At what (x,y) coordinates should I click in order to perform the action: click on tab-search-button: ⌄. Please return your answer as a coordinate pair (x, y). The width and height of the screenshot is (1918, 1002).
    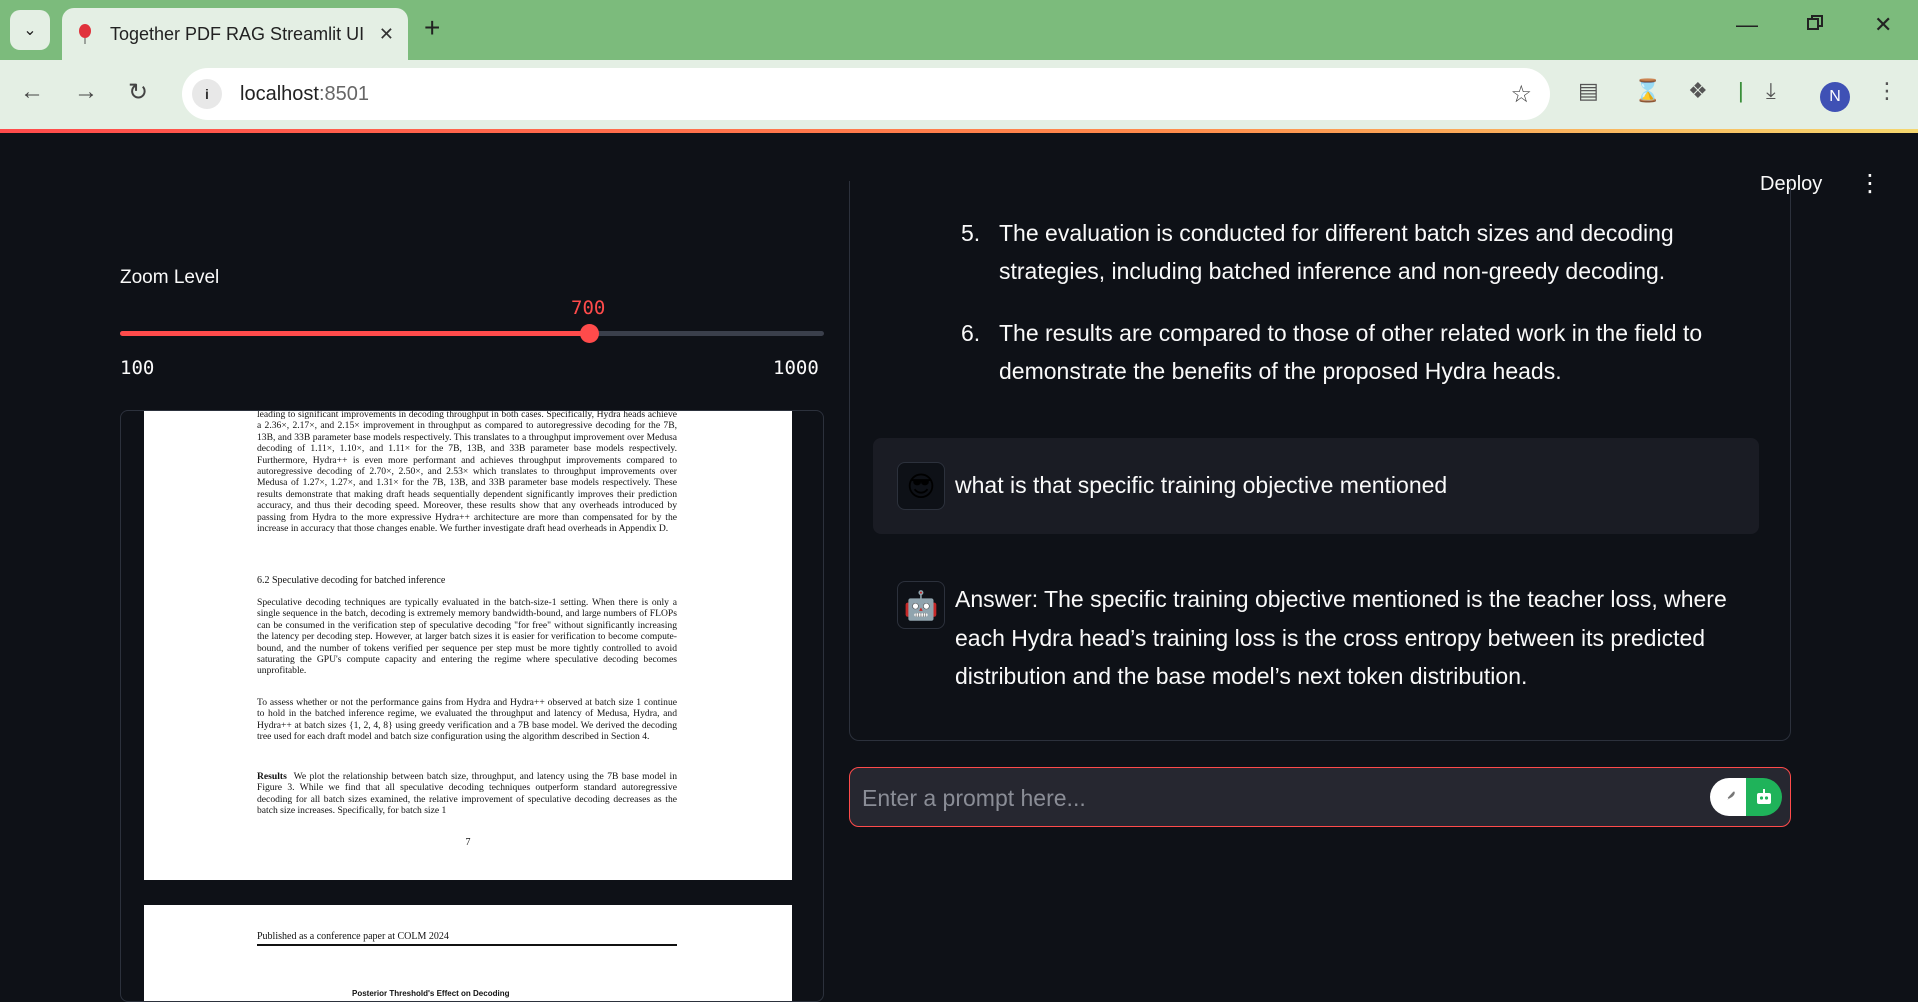
    Looking at the image, I should click on (30, 30).